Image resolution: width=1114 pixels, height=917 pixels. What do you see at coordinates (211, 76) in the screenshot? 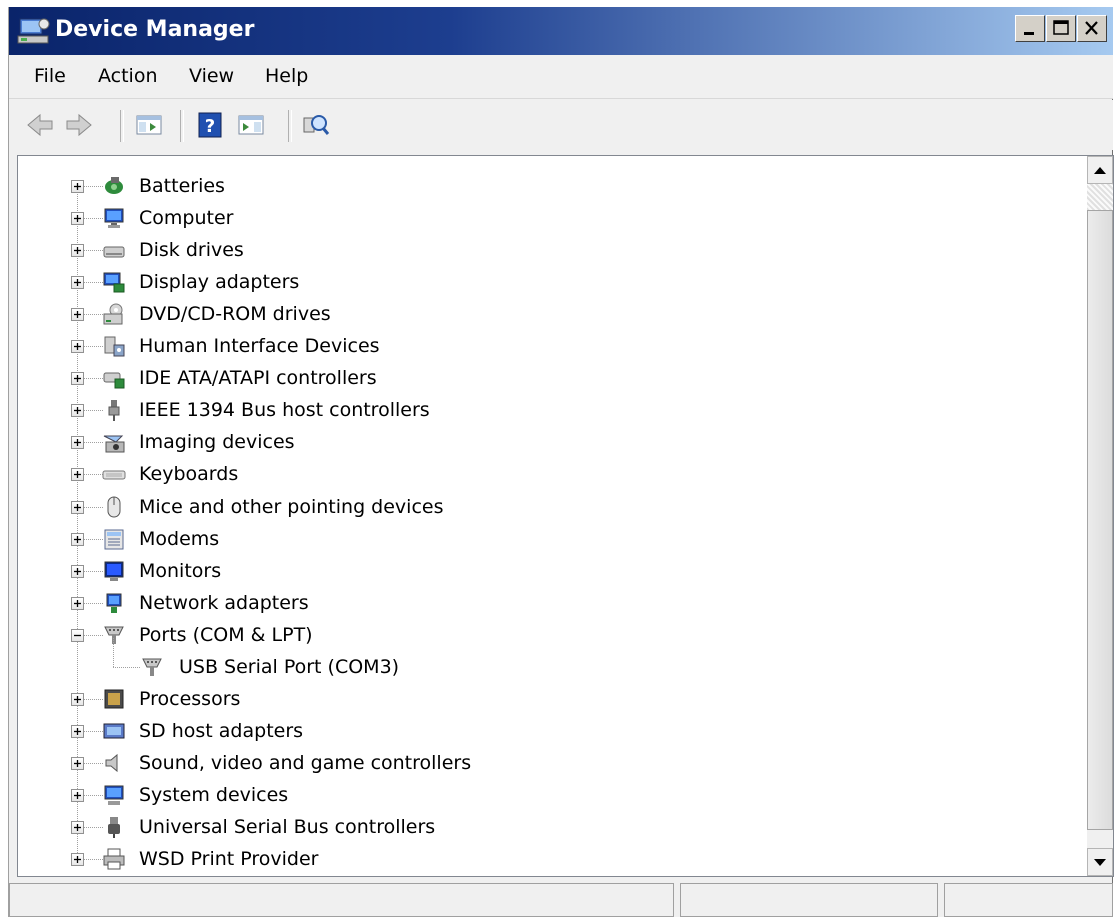
I see `menu-view: View` at bounding box center [211, 76].